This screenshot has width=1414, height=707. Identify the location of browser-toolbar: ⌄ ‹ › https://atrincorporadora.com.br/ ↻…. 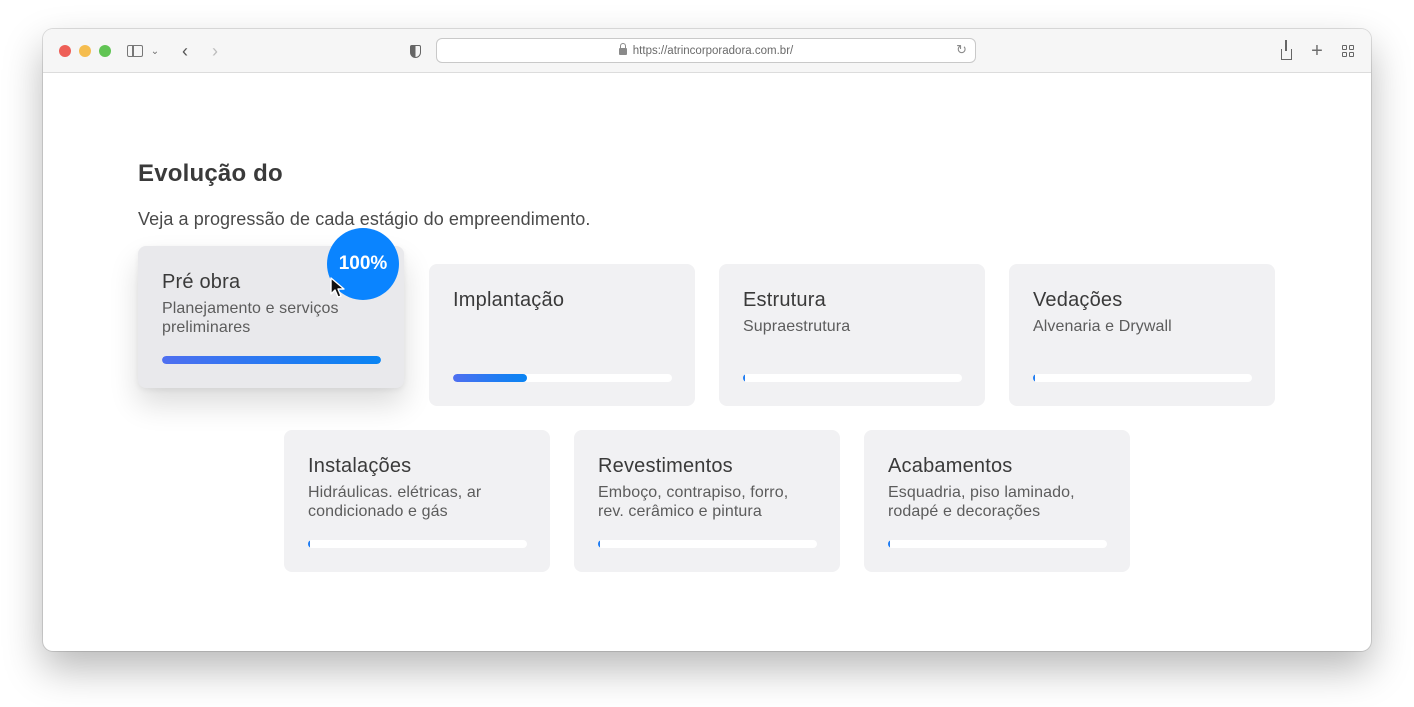
(707, 51).